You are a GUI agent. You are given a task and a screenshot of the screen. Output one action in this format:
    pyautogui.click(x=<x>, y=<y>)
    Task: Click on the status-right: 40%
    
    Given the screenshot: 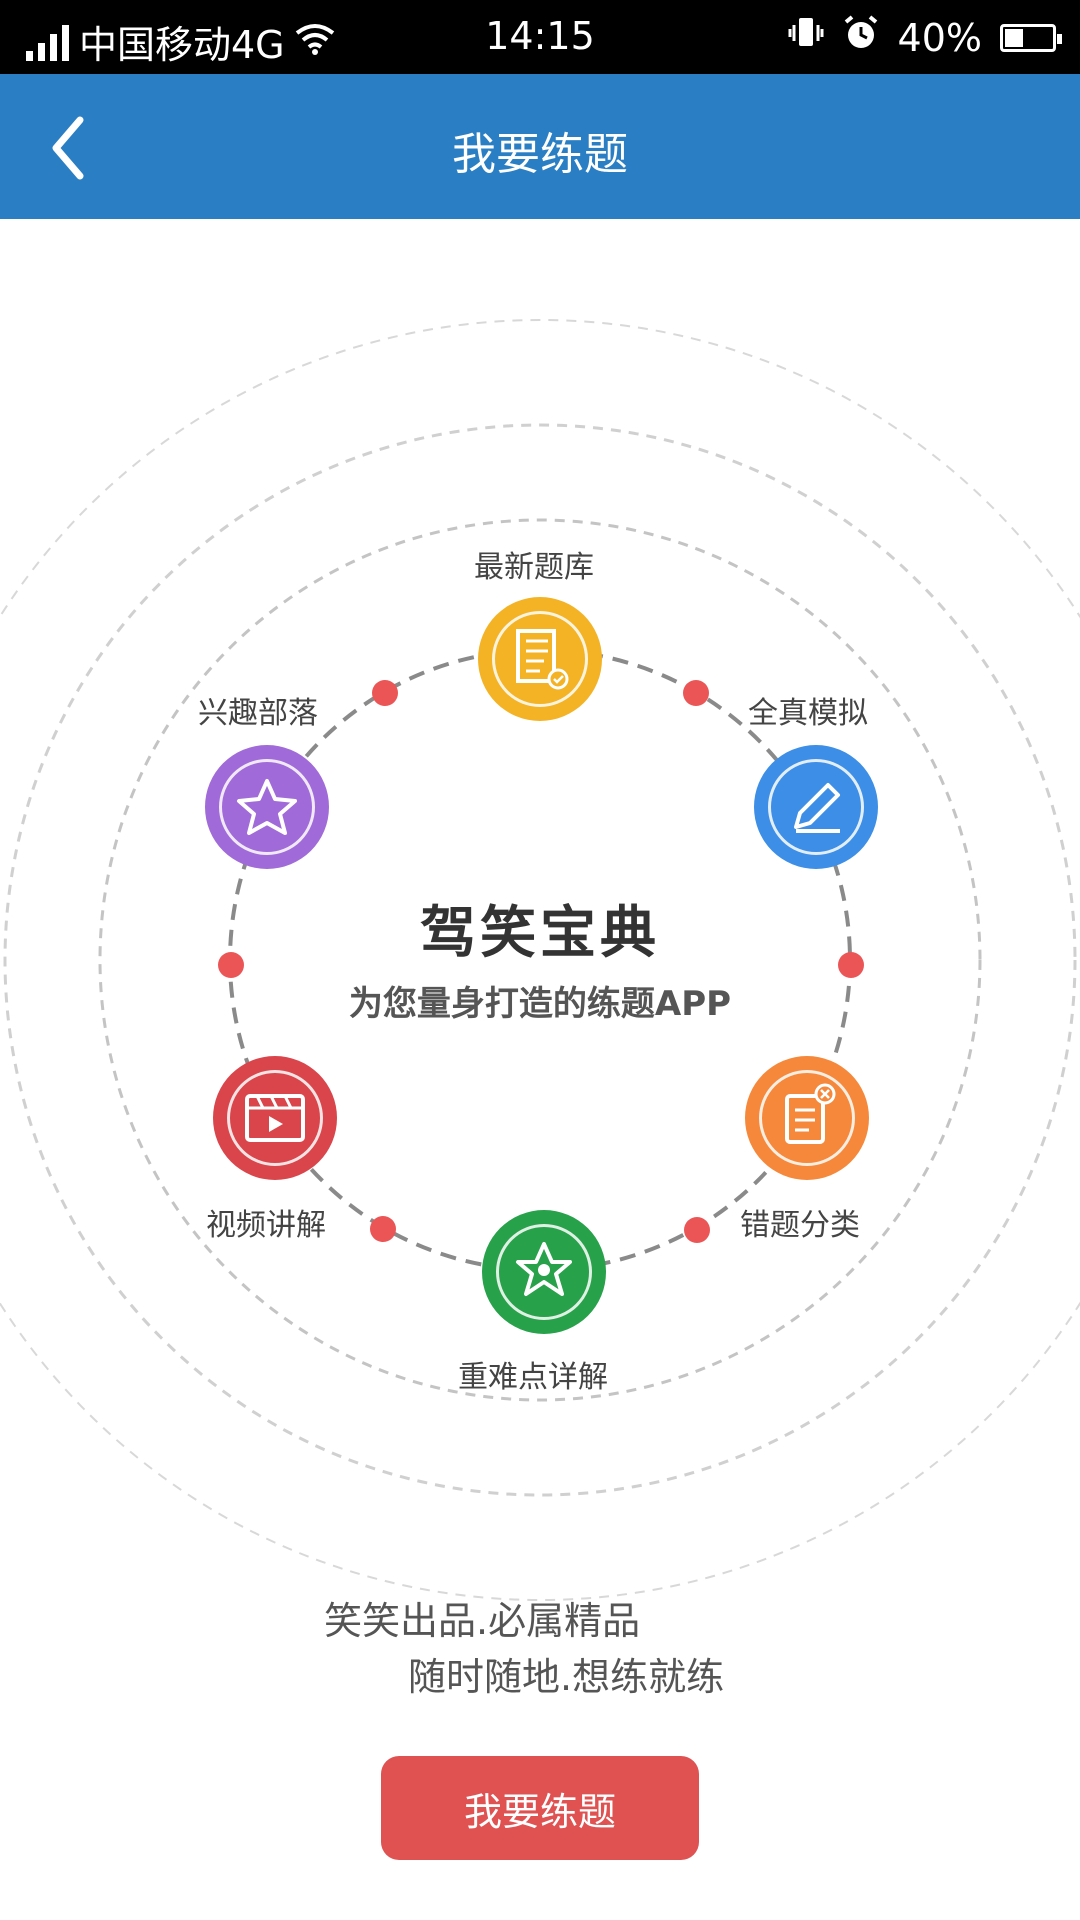 What is the action you would take?
    pyautogui.click(x=925, y=37)
    